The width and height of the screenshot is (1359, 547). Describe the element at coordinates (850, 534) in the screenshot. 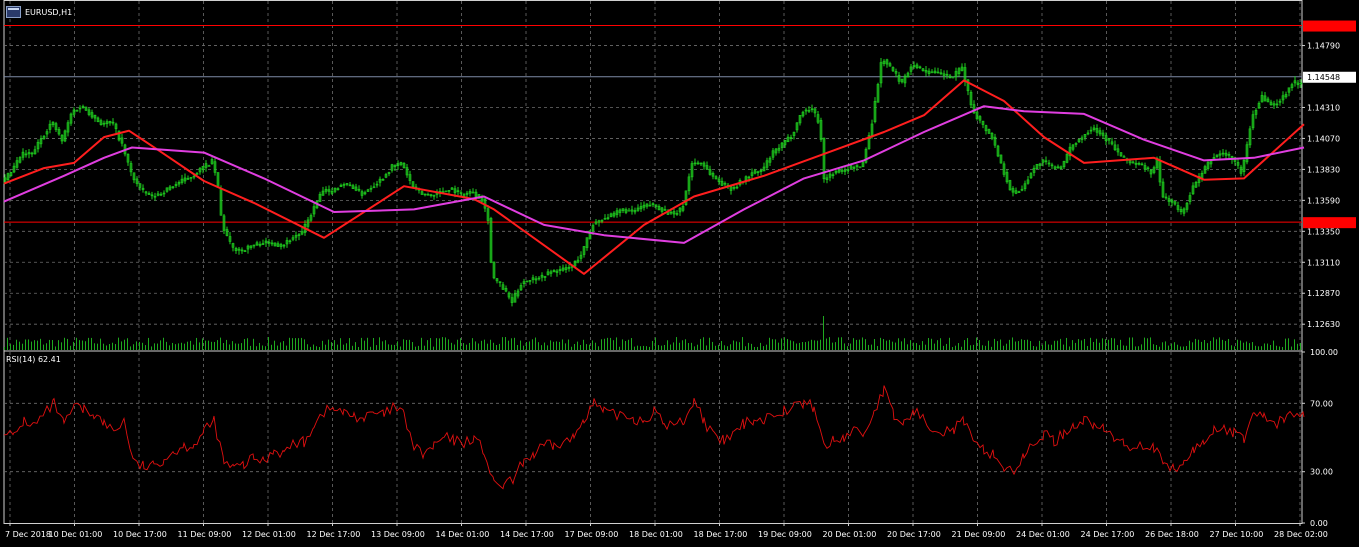

I see `time-tick-label: 20 Dec 01:00` at that location.